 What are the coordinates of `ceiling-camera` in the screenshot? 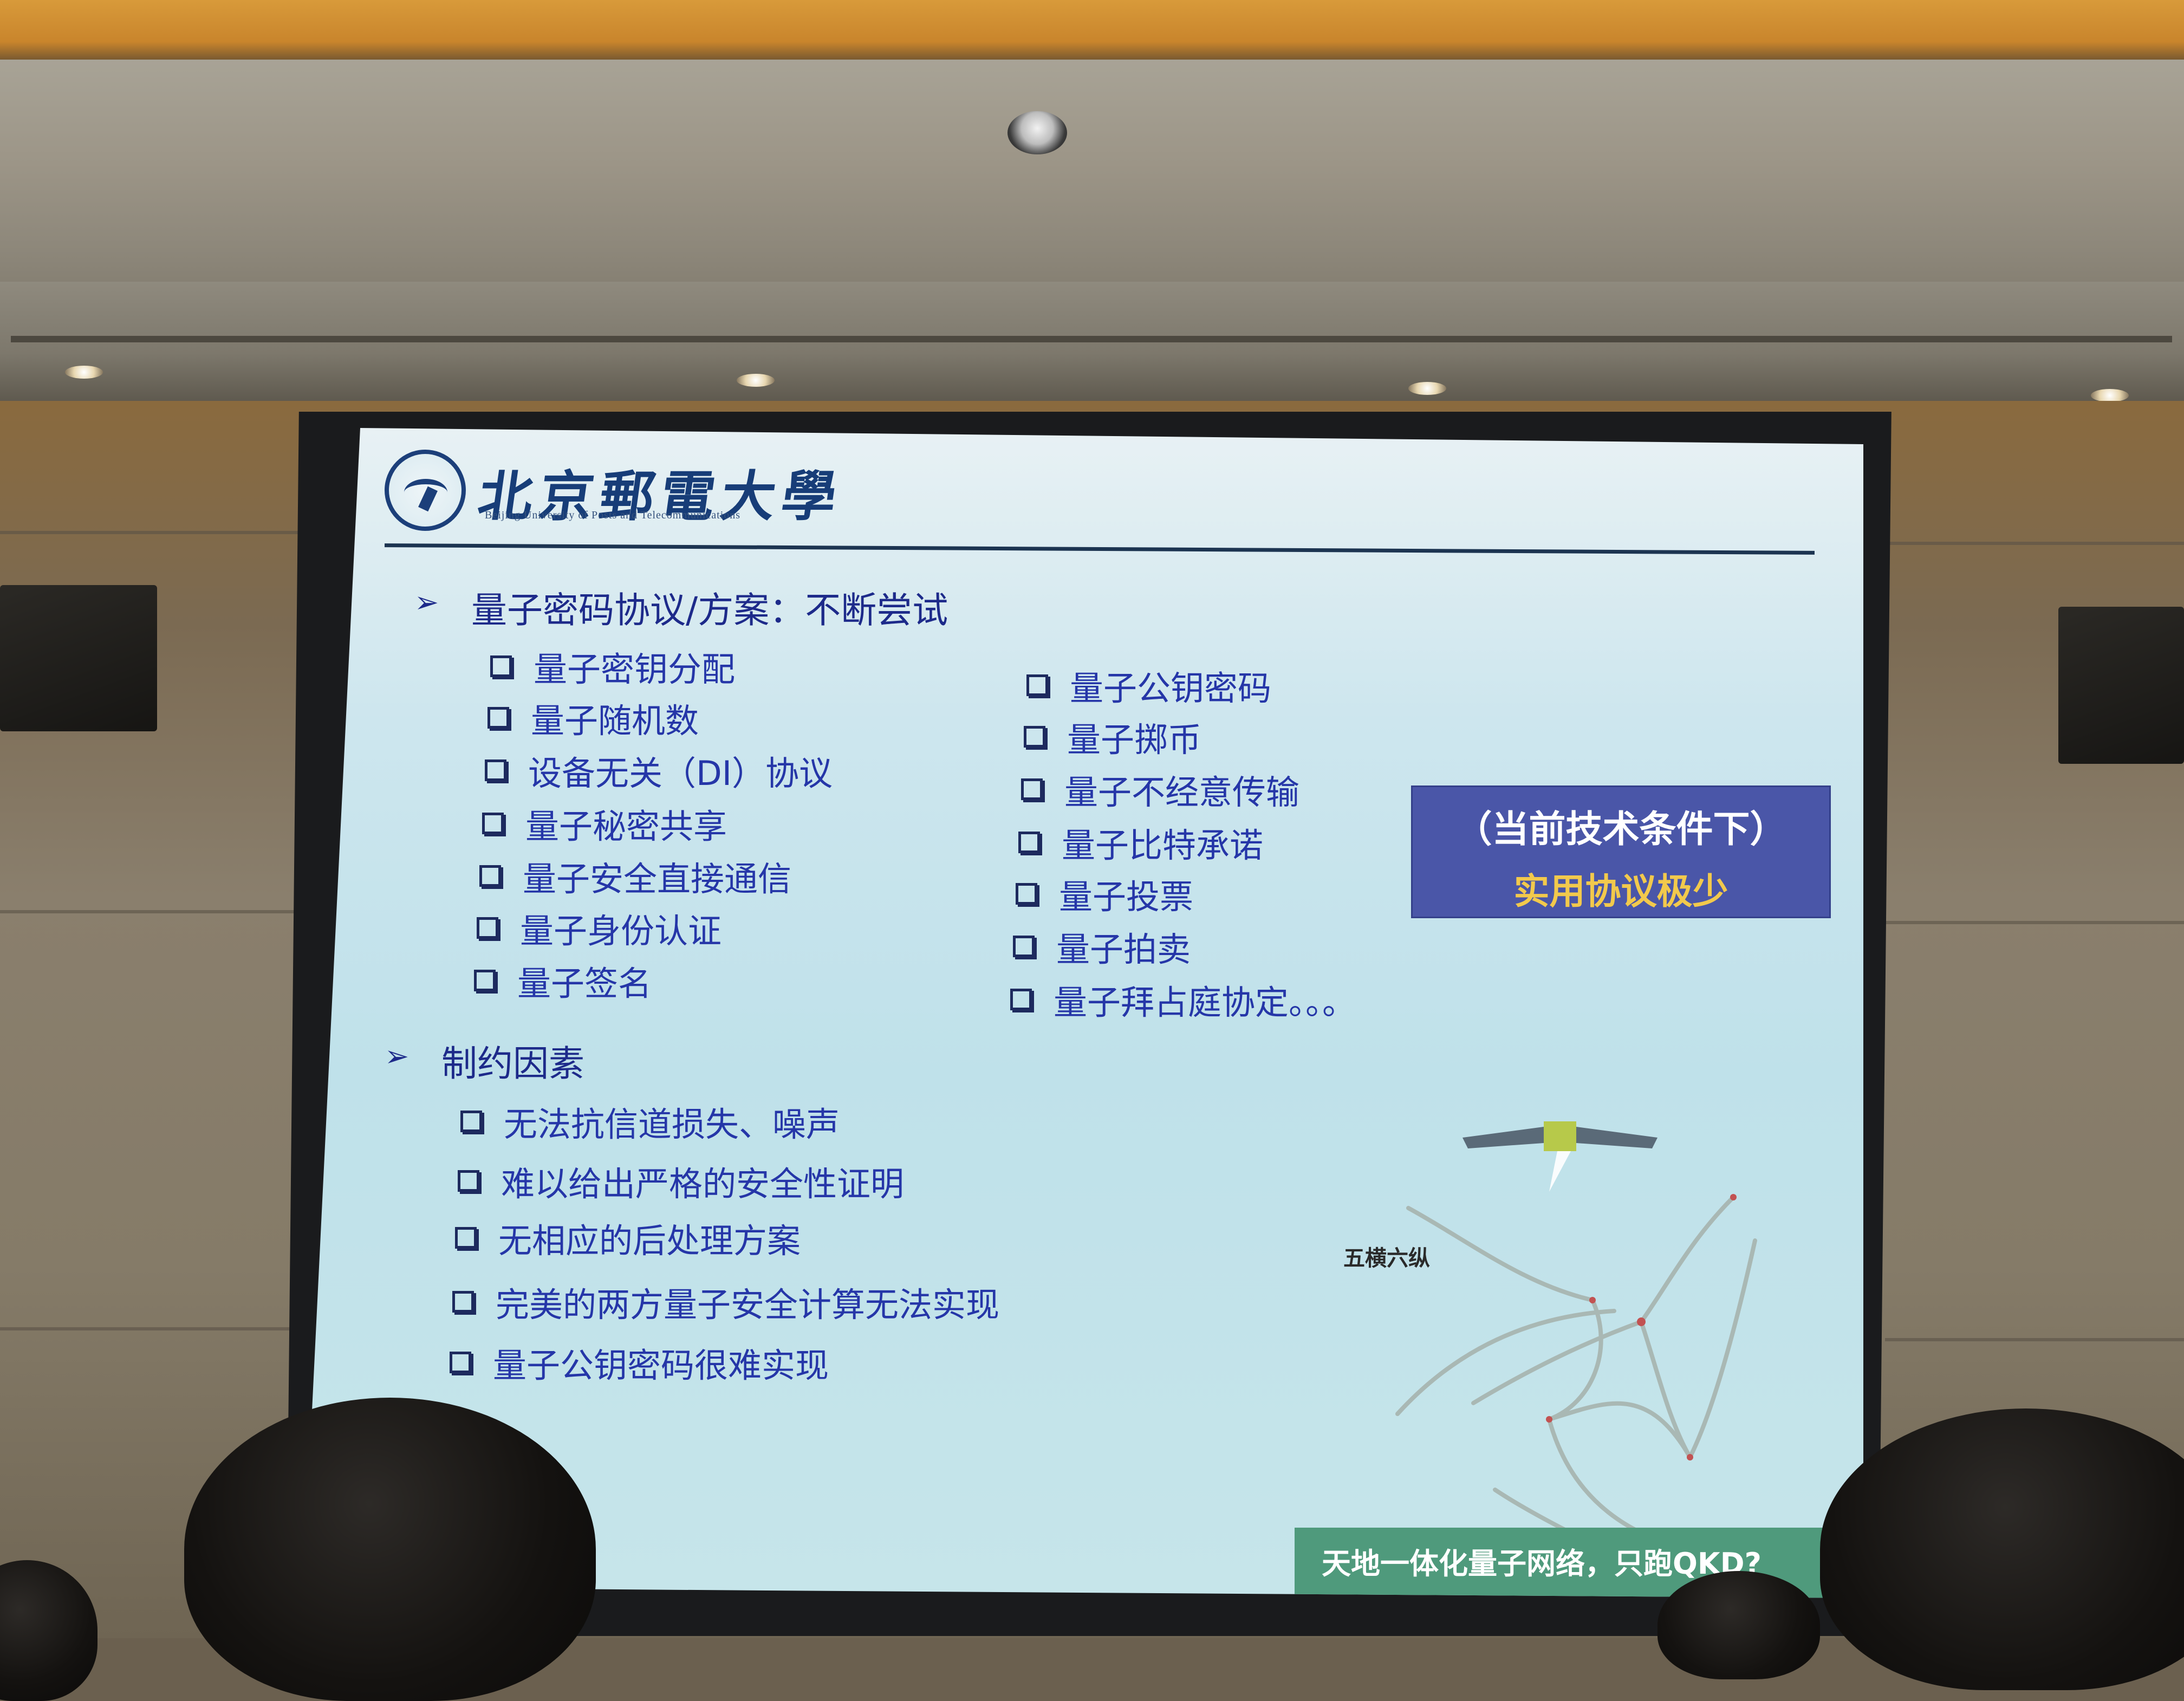 It's located at (1037, 132).